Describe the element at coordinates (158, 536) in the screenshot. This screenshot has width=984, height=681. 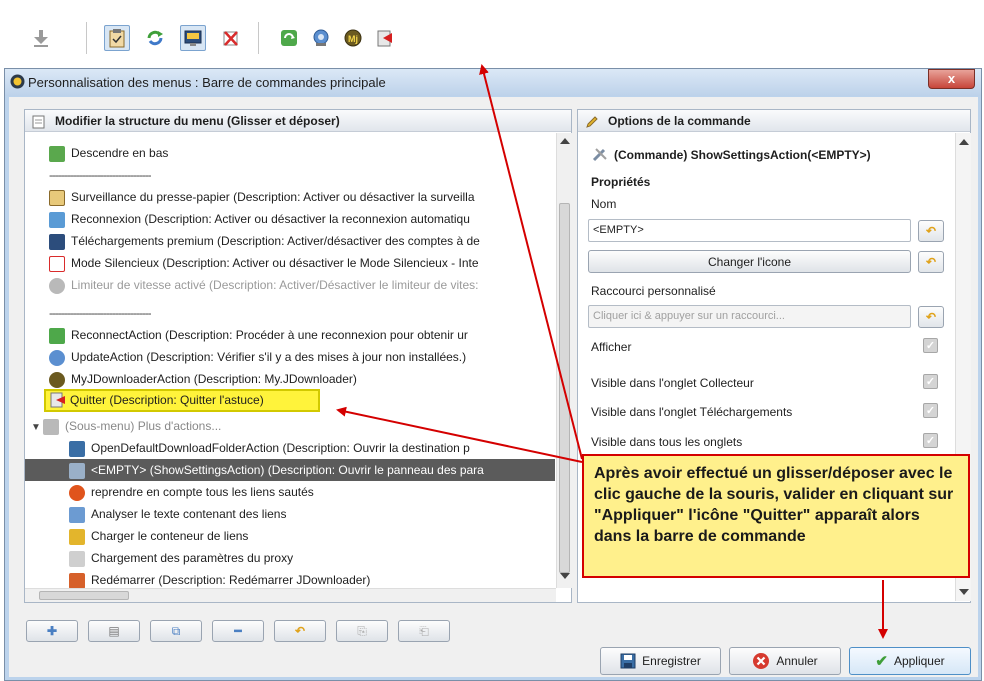
I see `list-item: Charger le conteneur de liens` at that location.